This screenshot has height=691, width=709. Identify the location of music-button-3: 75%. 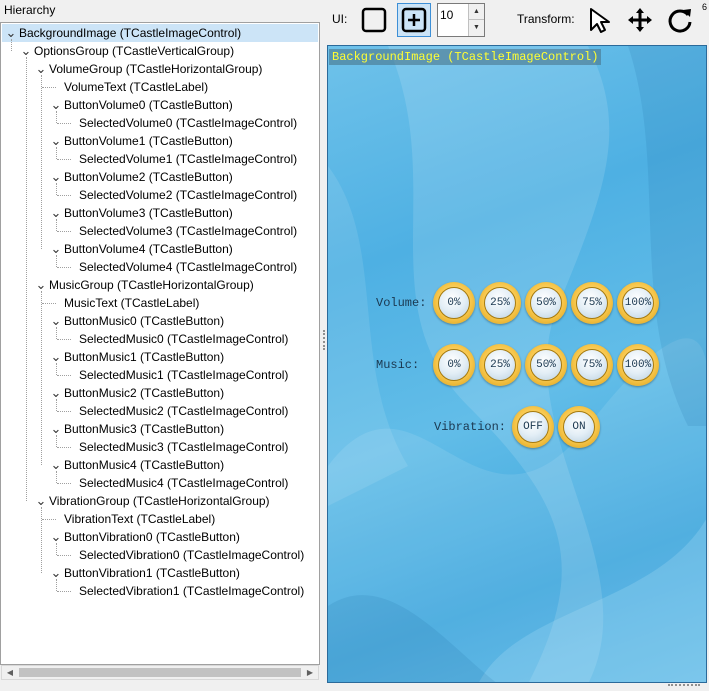
(592, 365).